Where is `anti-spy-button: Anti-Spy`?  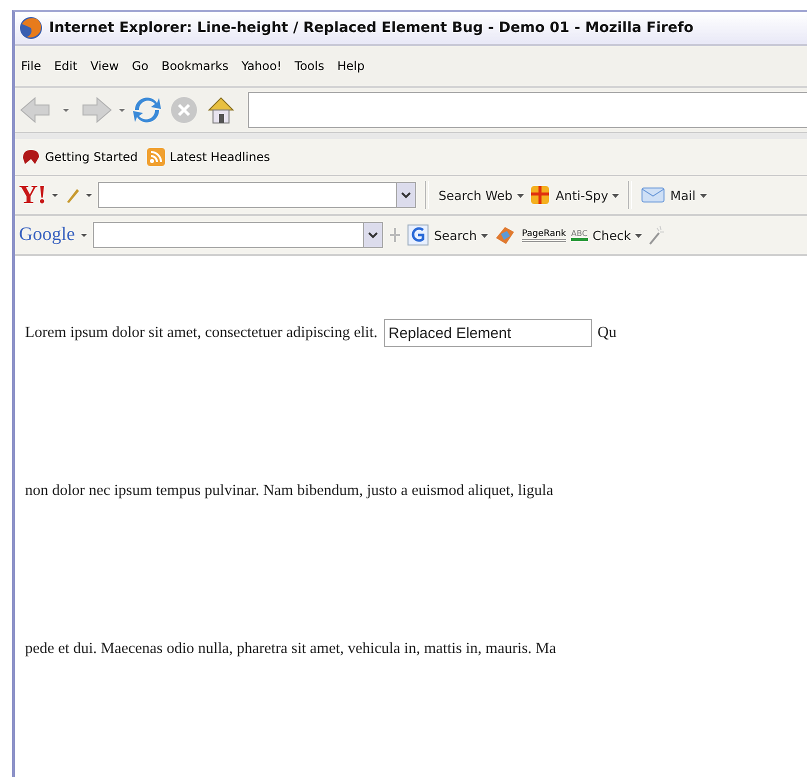 anti-spy-button: Anti-Spy is located at coordinates (588, 195).